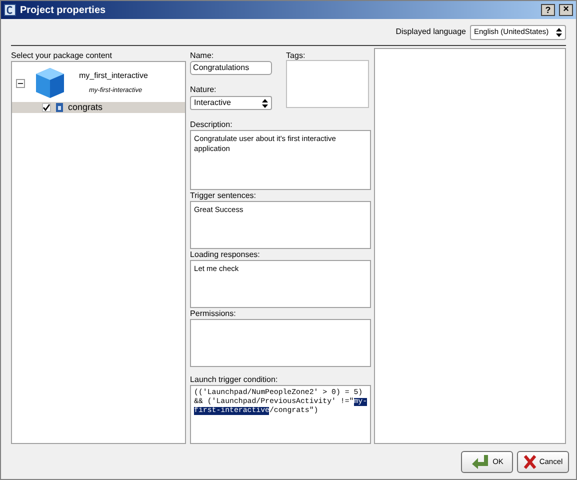 Image resolution: width=577 pixels, height=480 pixels. Describe the element at coordinates (296, 55) in the screenshot. I see `field-label: Tags:` at that location.